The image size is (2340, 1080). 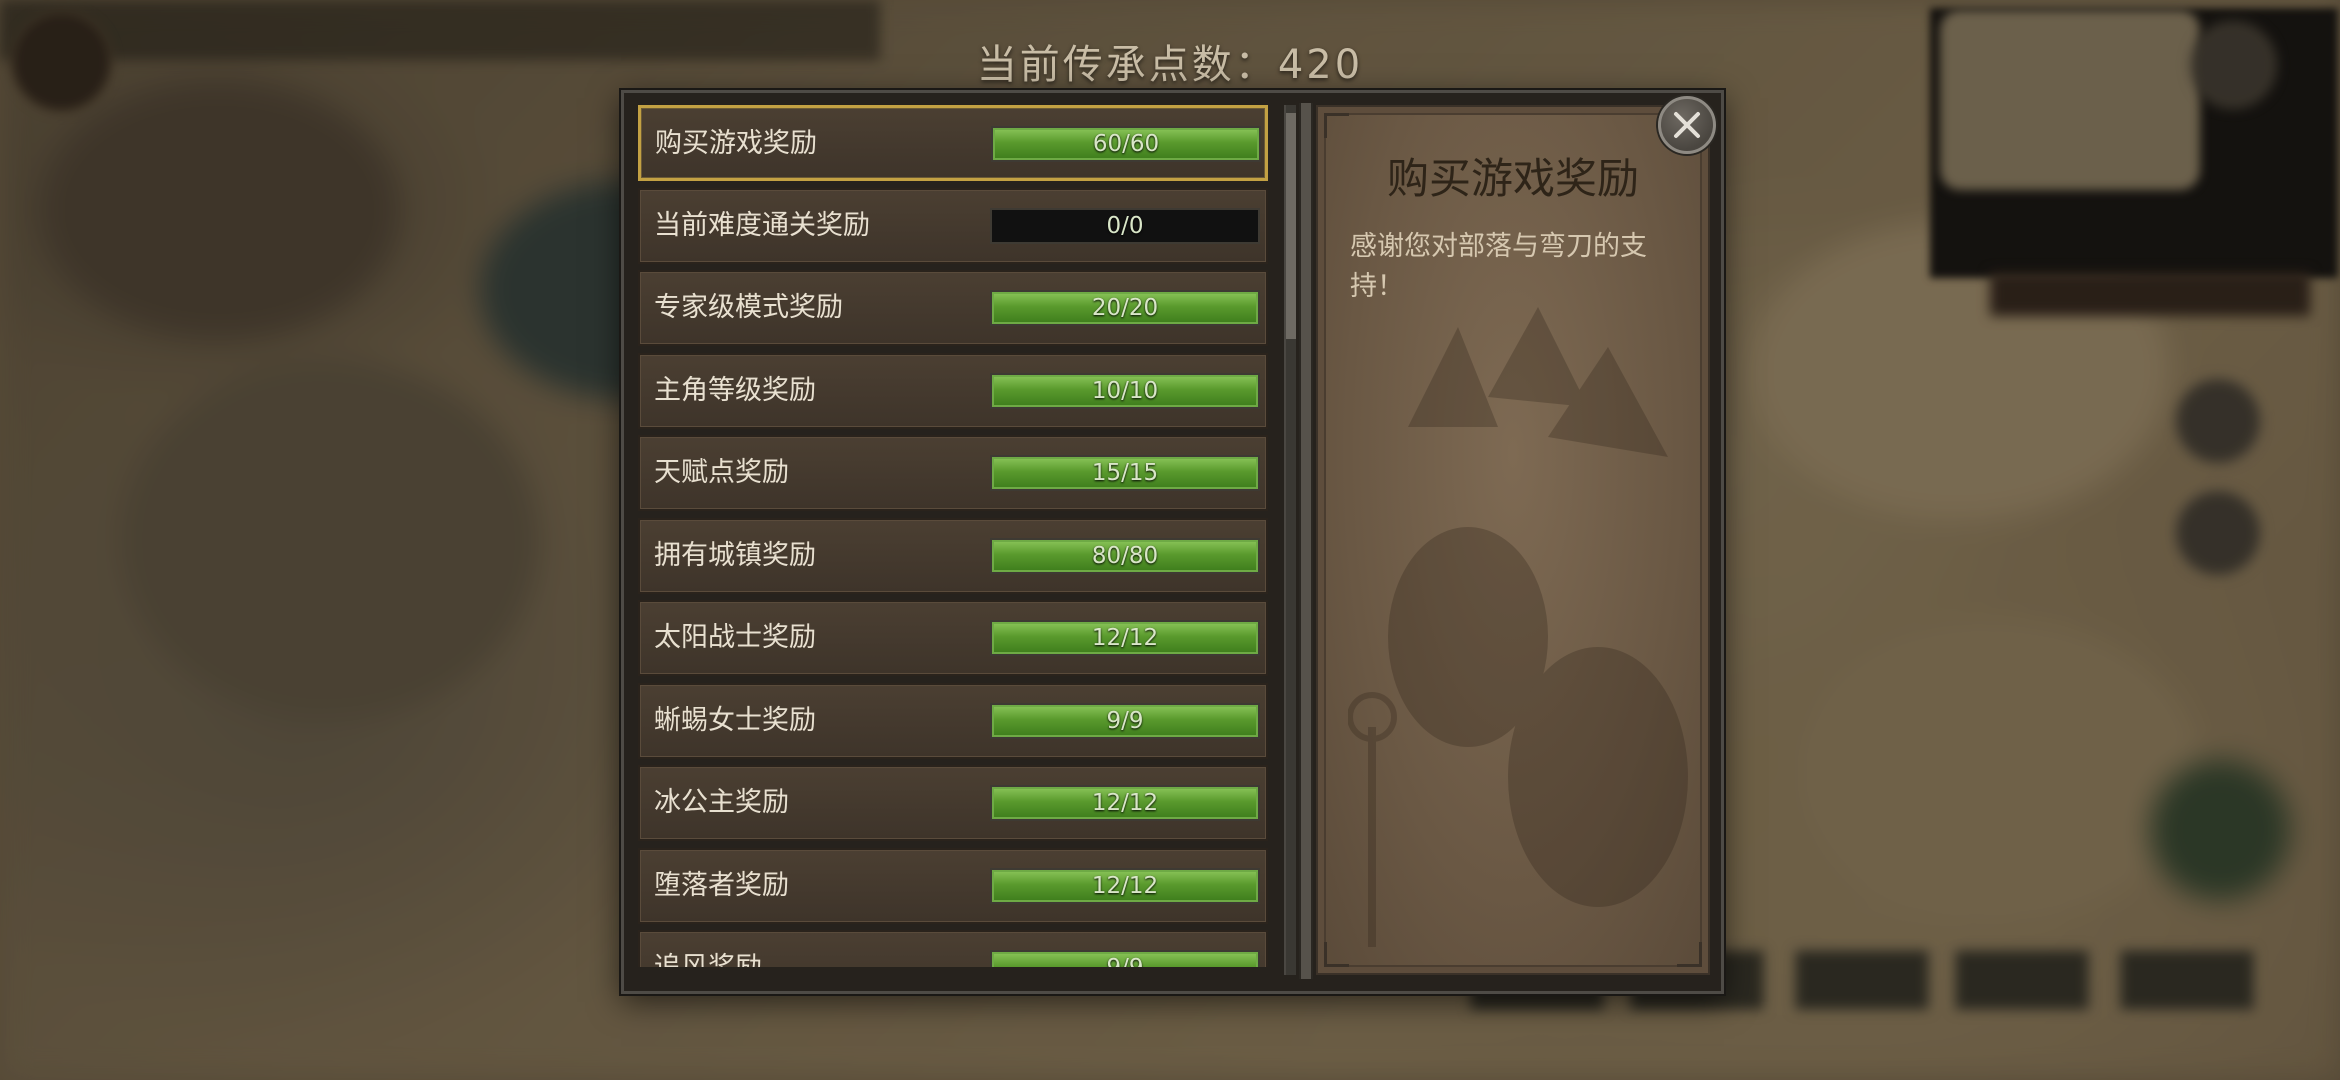 I want to click on detail-description: 感谢您对部落与弯刀的支持！, so click(x=1498, y=266).